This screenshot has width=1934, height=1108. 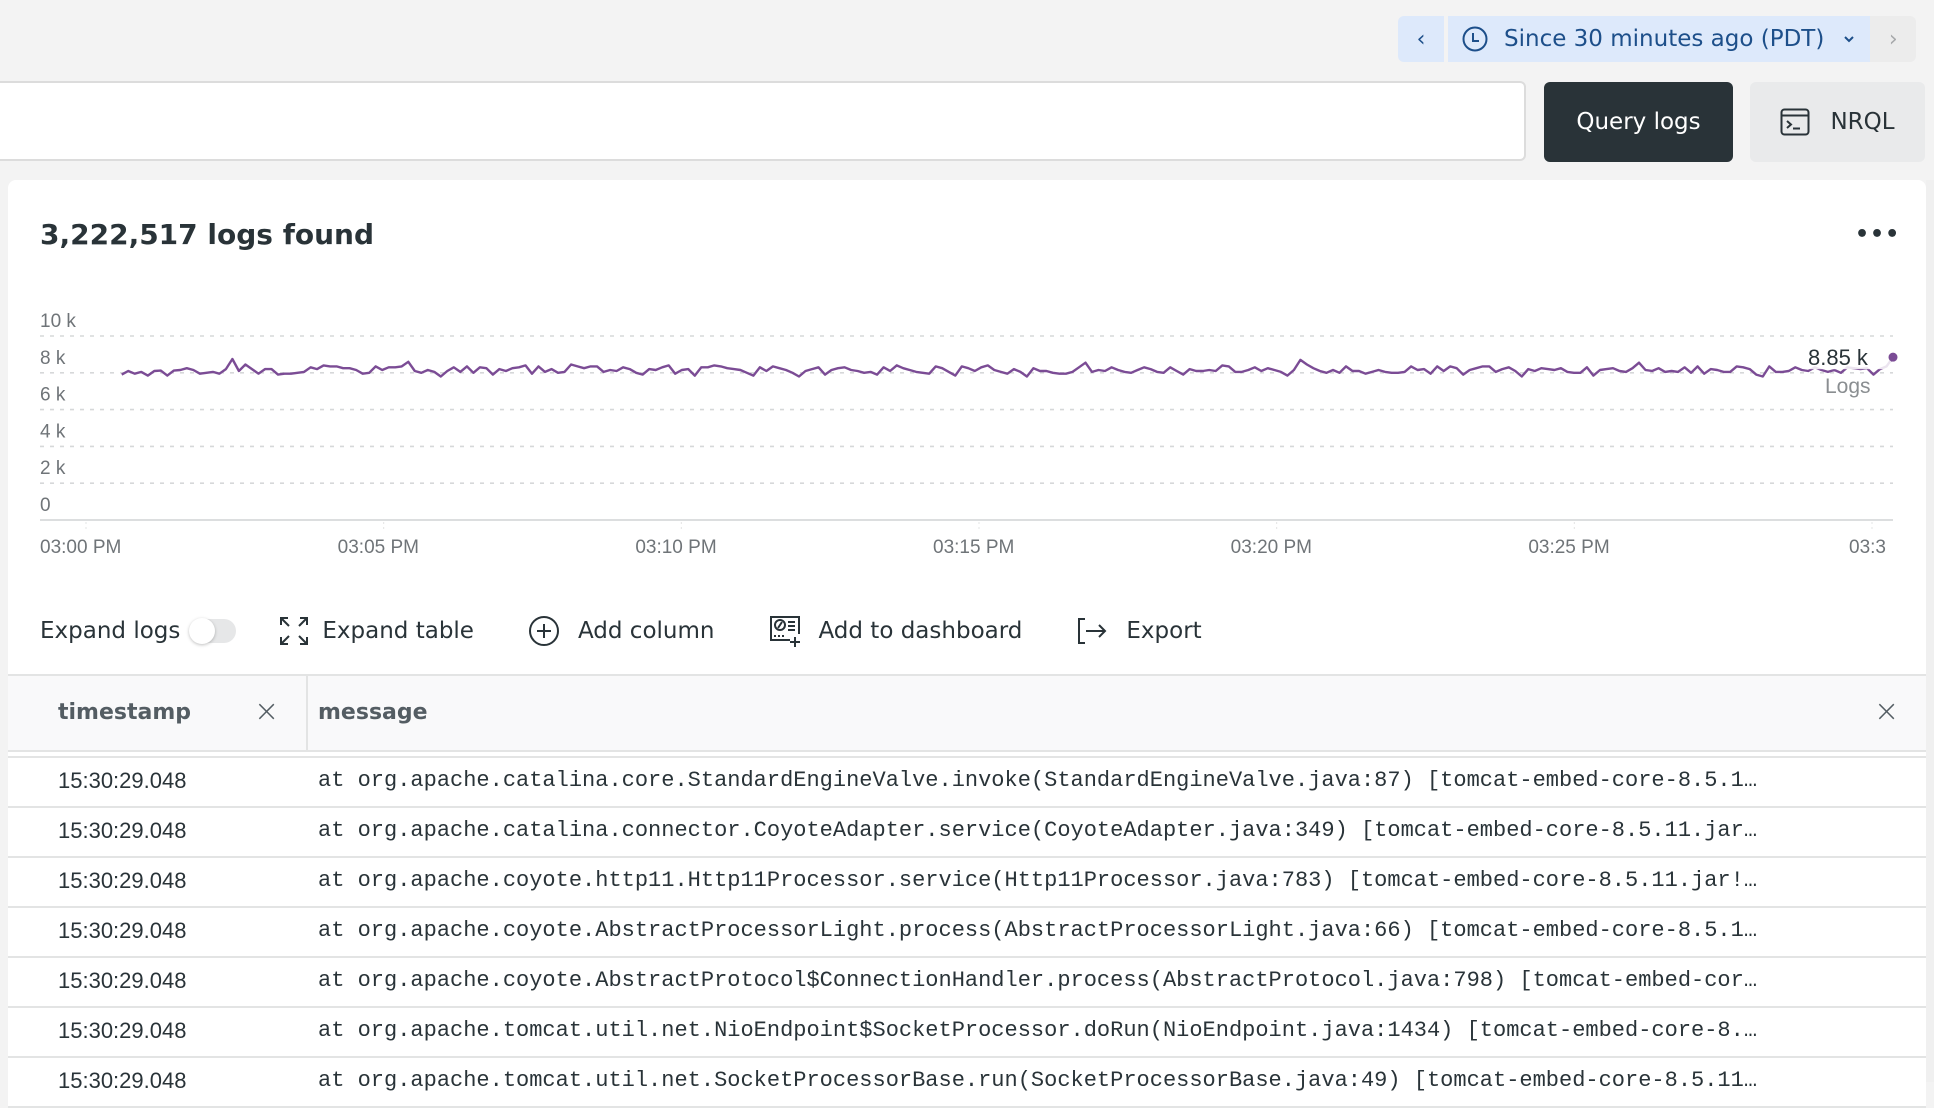 I want to click on dashboard-add-icon, so click(x=785, y=631).